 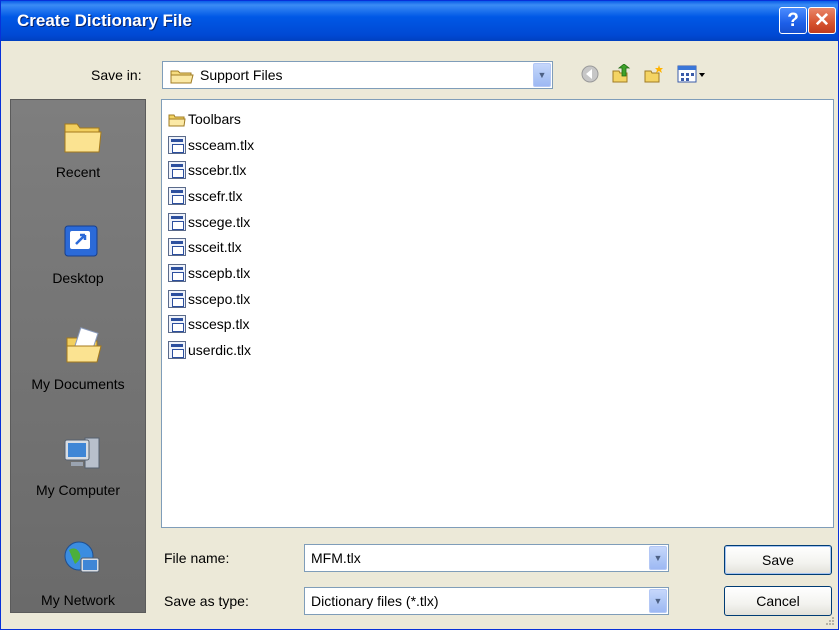 What do you see at coordinates (78, 159) in the screenshot?
I see `place-recent: Recent` at bounding box center [78, 159].